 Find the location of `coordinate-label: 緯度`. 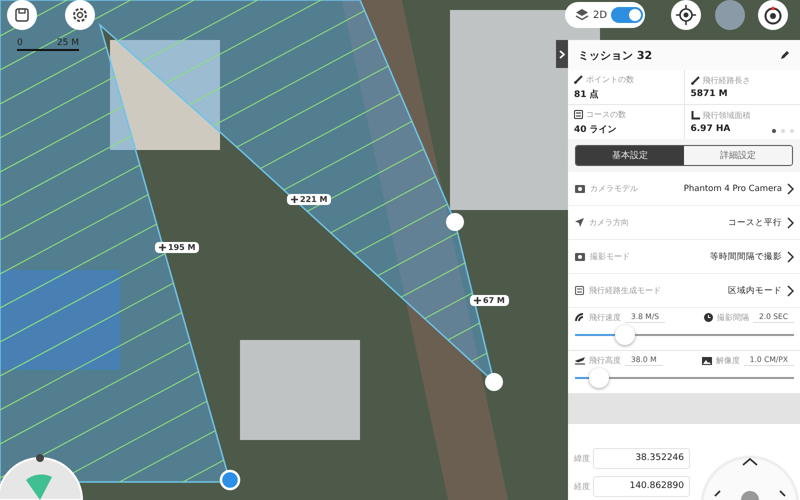

coordinate-label: 緯度 is located at coordinates (582, 458).